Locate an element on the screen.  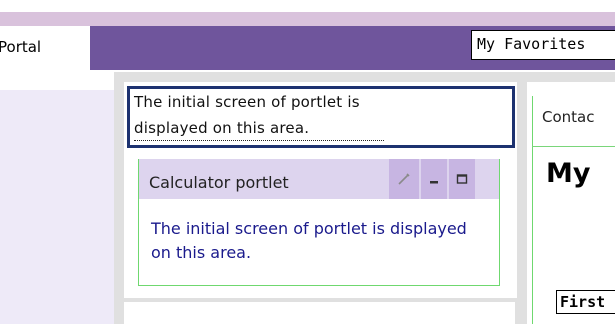
first-name-field: First is located at coordinates (585, 302).